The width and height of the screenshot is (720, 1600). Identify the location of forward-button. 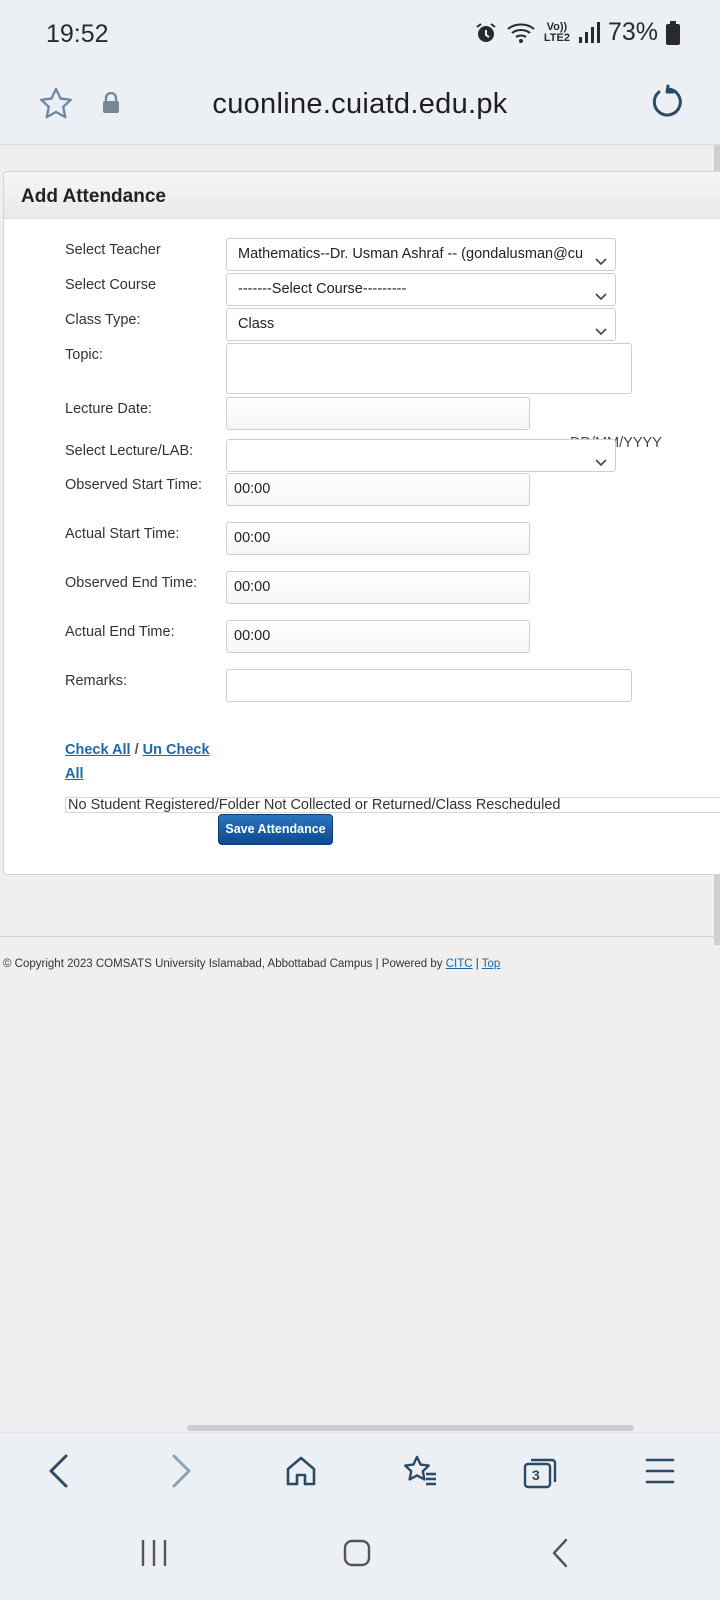
(181, 1473).